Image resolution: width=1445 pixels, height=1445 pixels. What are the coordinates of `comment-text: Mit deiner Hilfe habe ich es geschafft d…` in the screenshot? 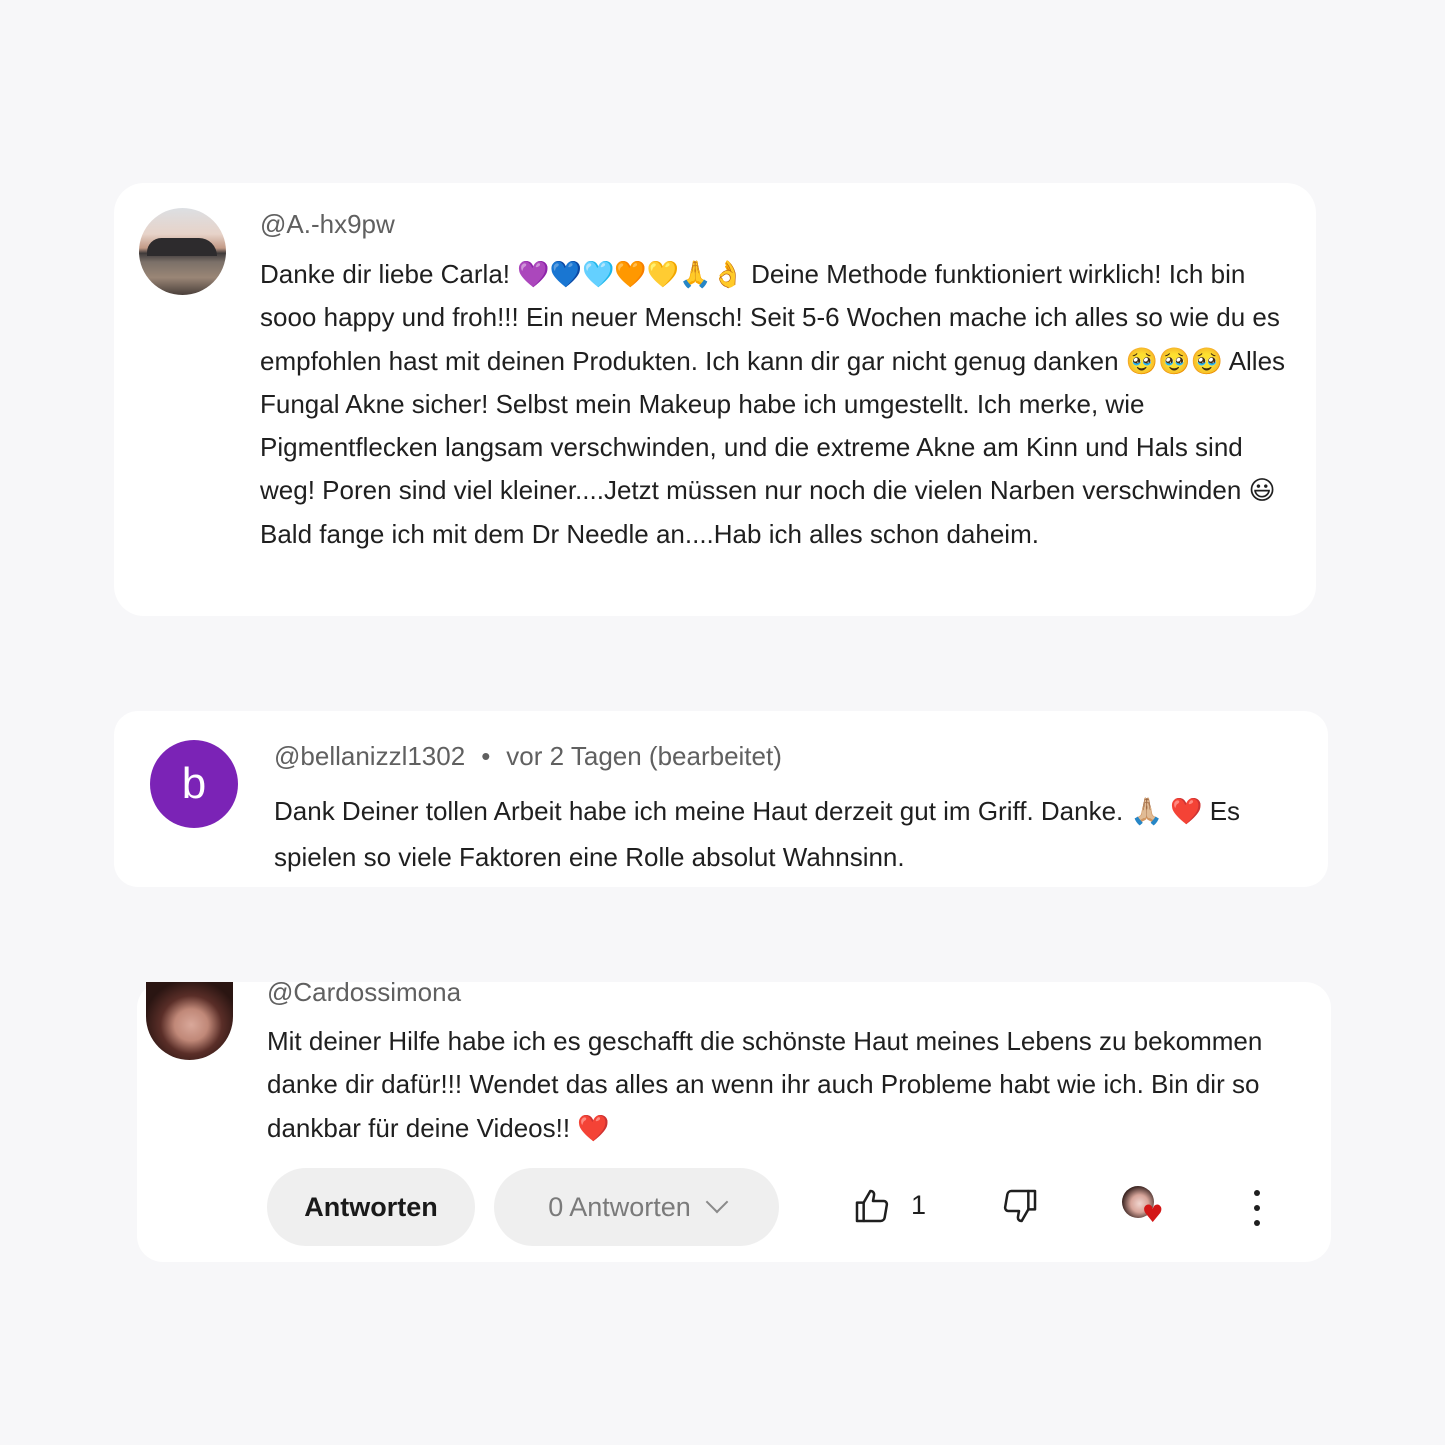 It's located at (765, 1084).